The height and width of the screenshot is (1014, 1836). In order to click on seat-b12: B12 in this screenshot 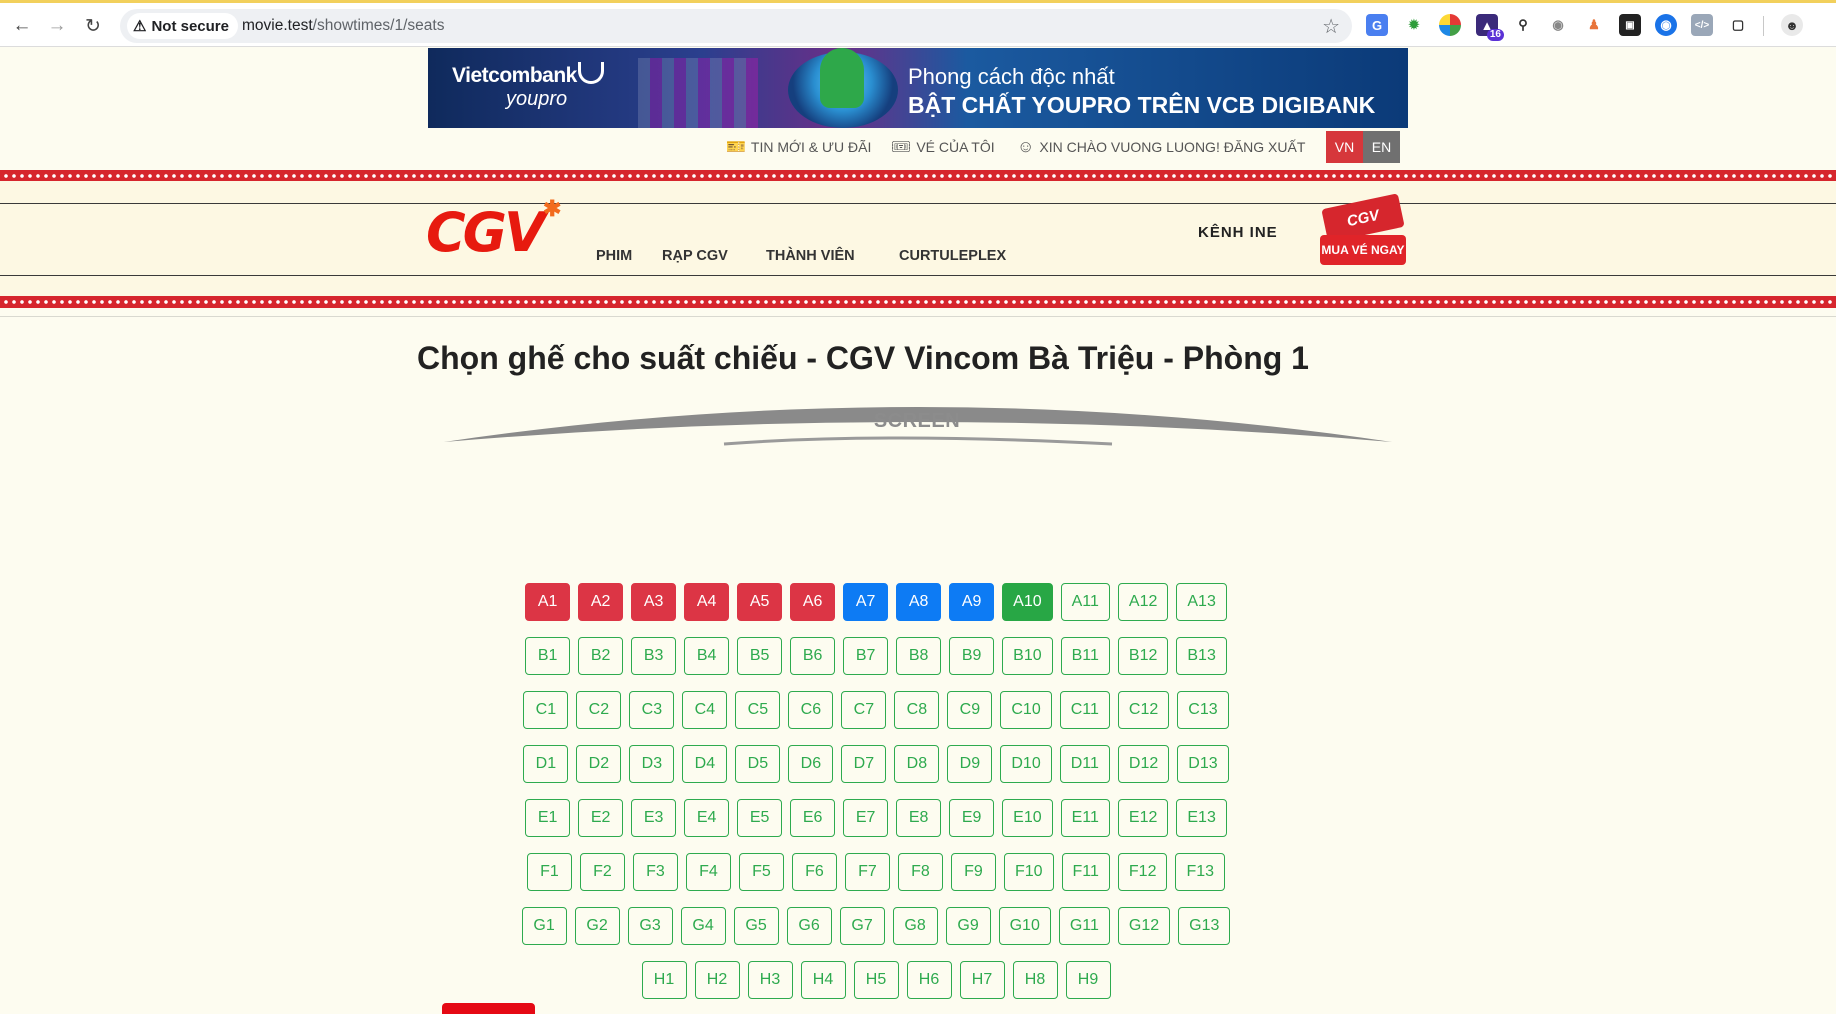, I will do `click(1143, 656)`.